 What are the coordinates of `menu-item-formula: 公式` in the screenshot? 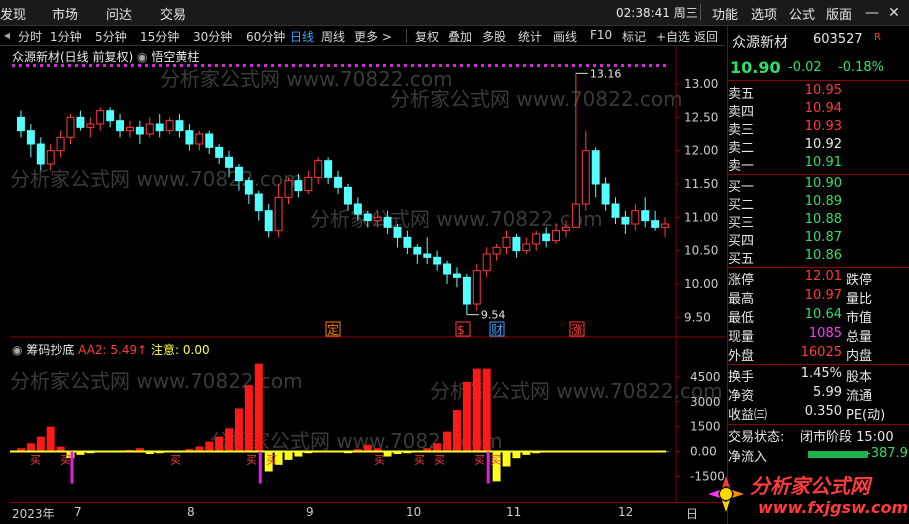 It's located at (802, 13).